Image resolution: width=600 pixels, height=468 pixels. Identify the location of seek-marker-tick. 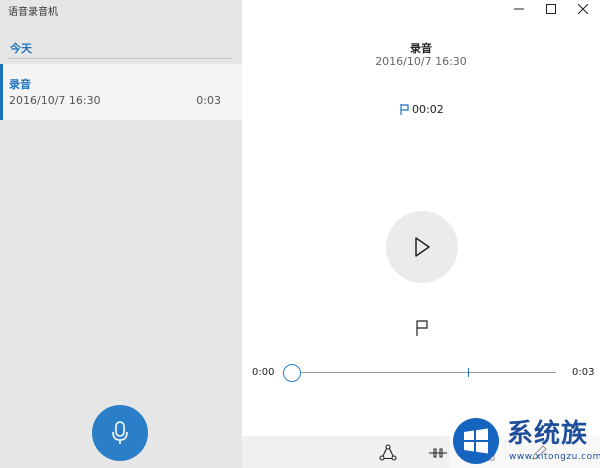
(468, 372).